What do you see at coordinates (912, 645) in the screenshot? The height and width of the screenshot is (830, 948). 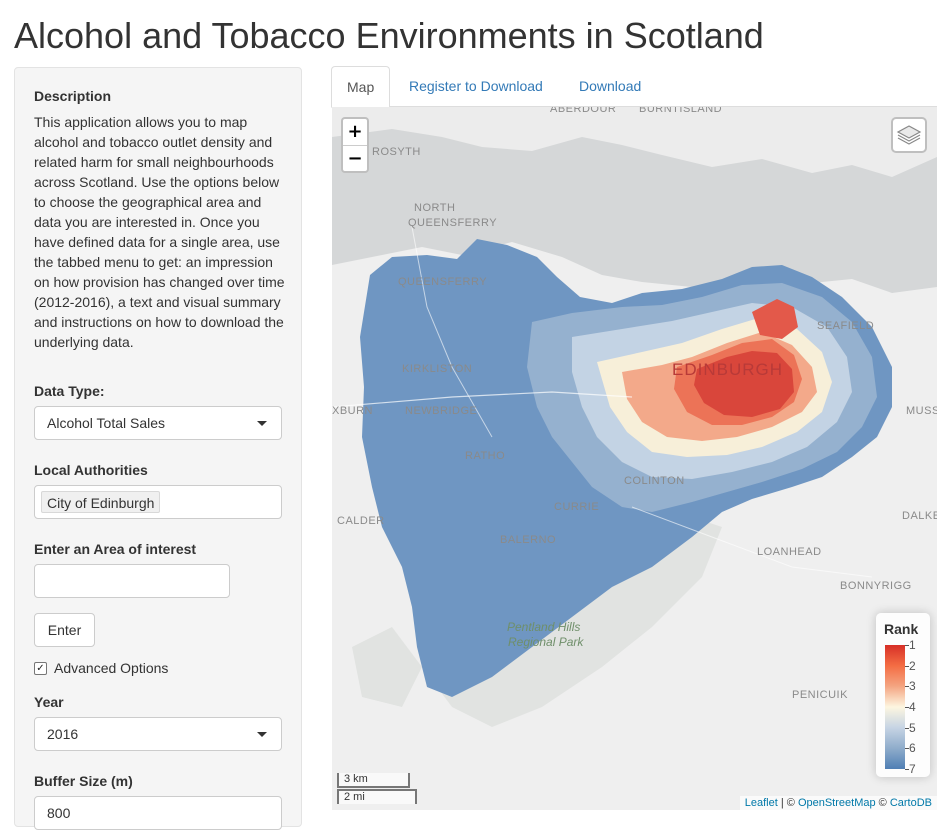 I see `legend-tick-label: 1` at bounding box center [912, 645].